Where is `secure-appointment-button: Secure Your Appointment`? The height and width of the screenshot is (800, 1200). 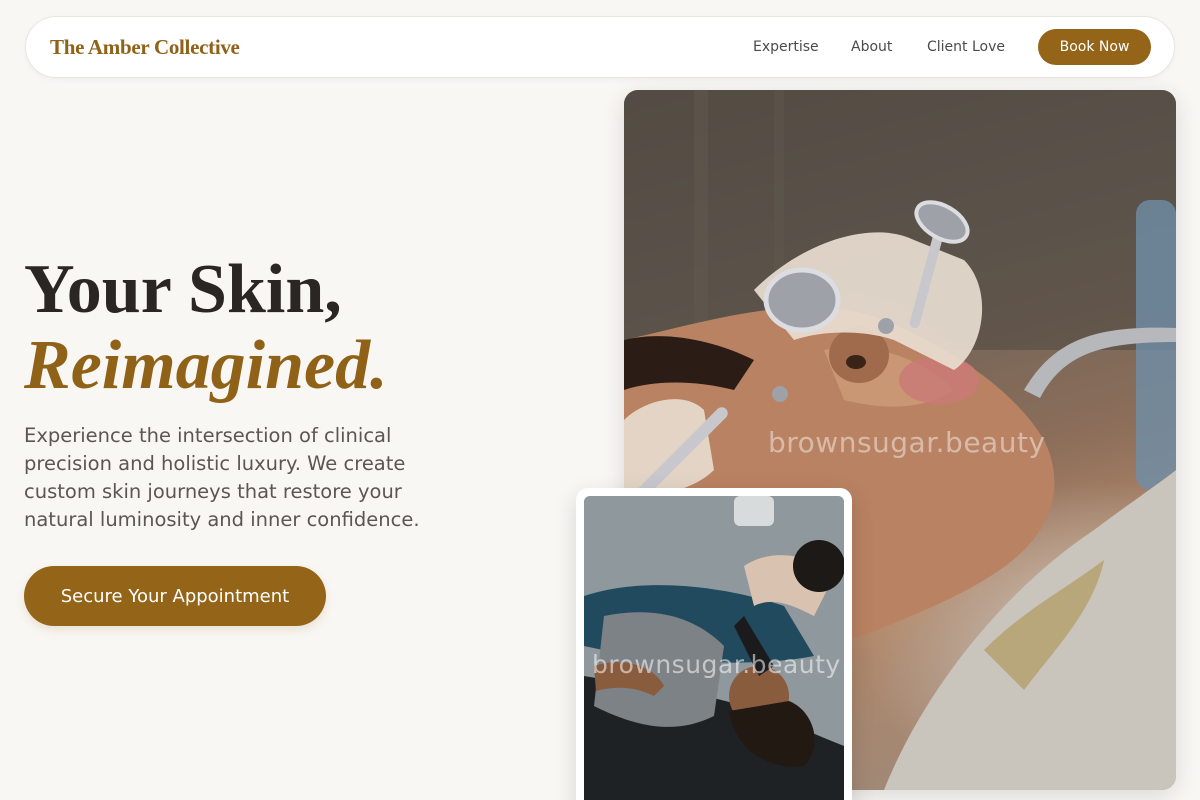 secure-appointment-button: Secure Your Appointment is located at coordinates (175, 596).